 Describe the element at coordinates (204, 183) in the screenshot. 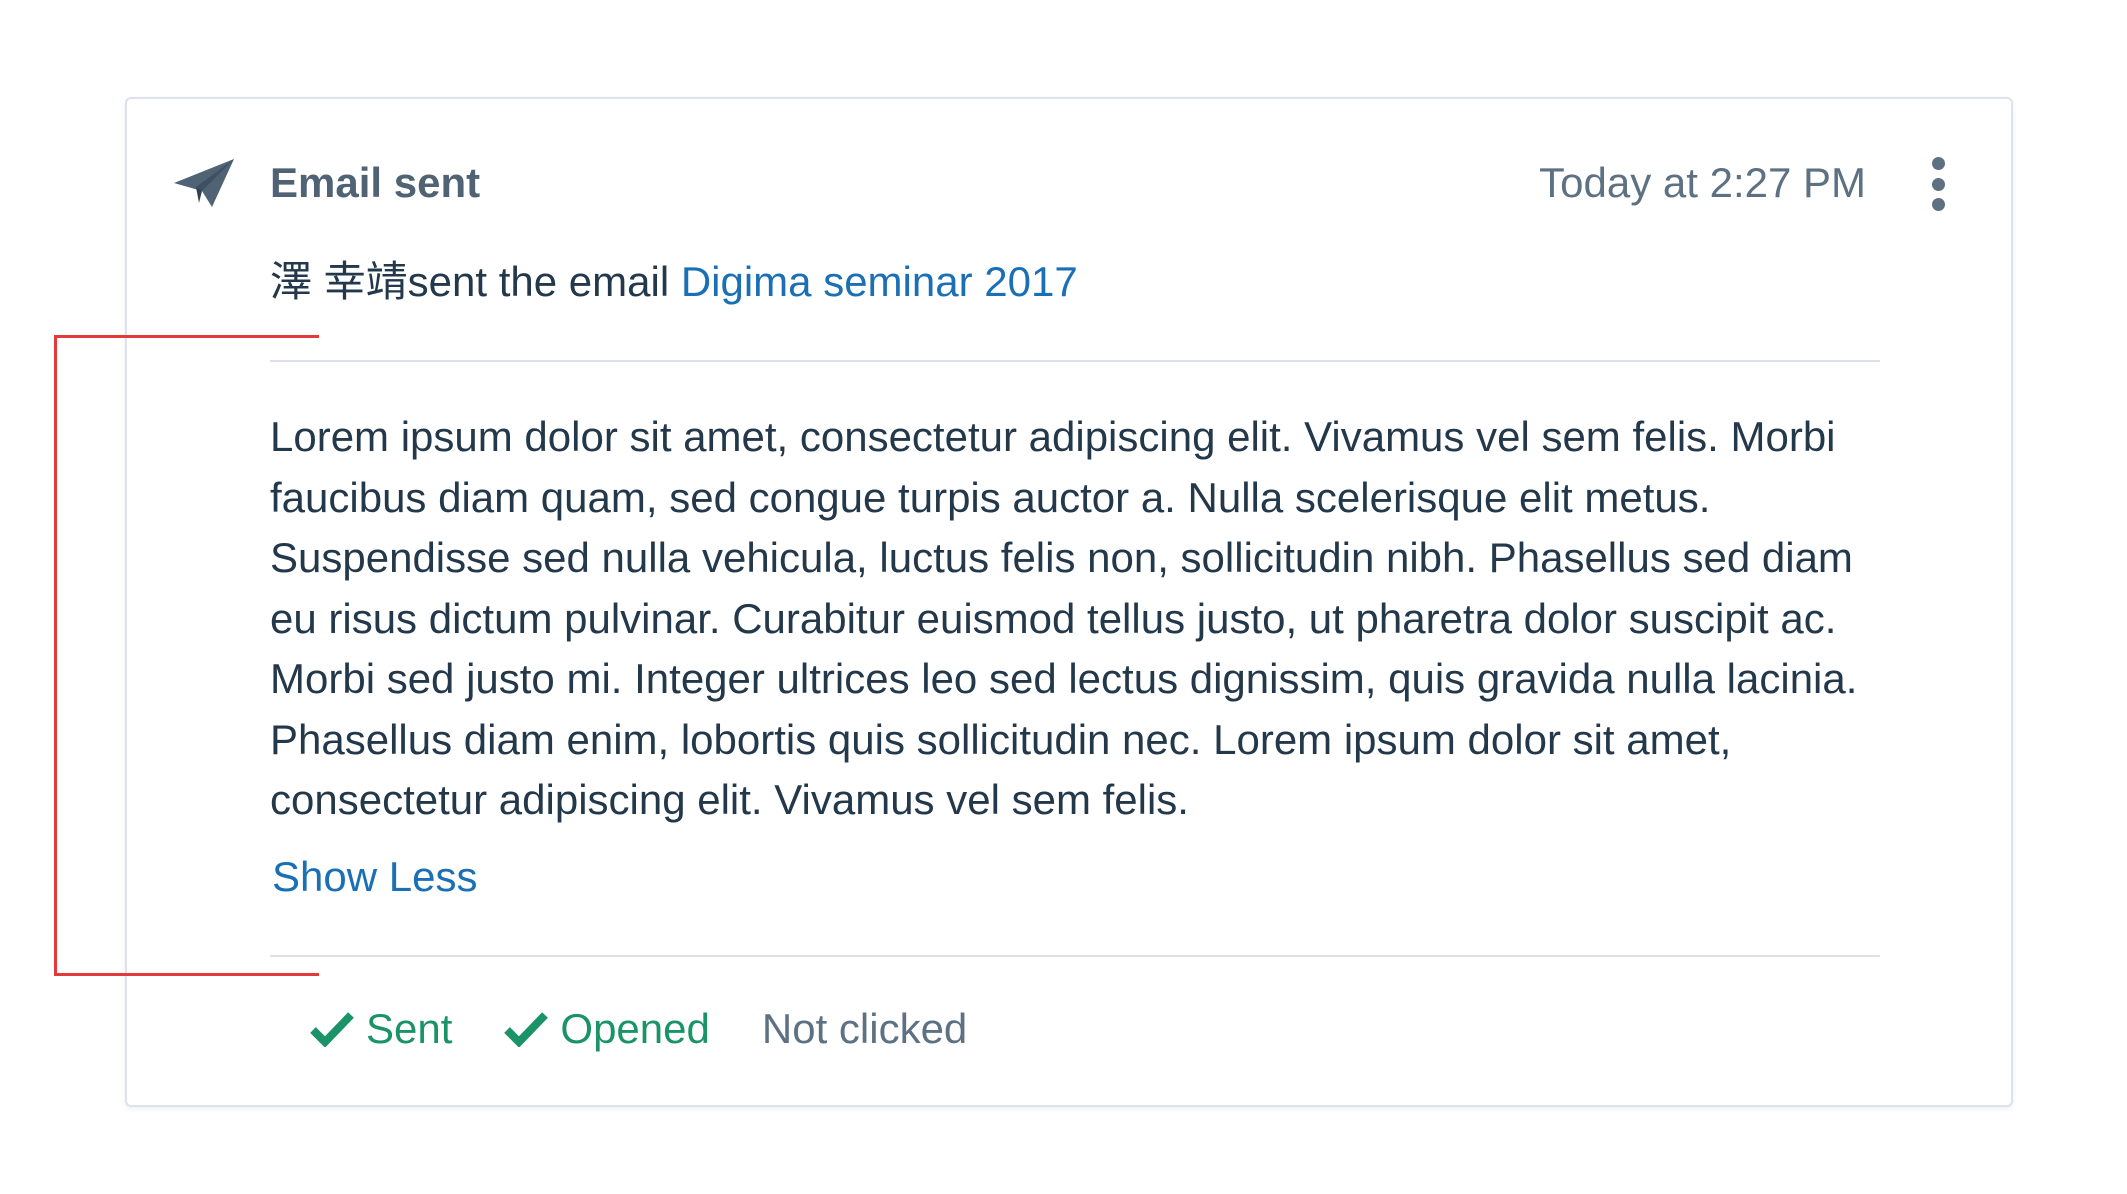

I see `paper-plane-icon` at that location.